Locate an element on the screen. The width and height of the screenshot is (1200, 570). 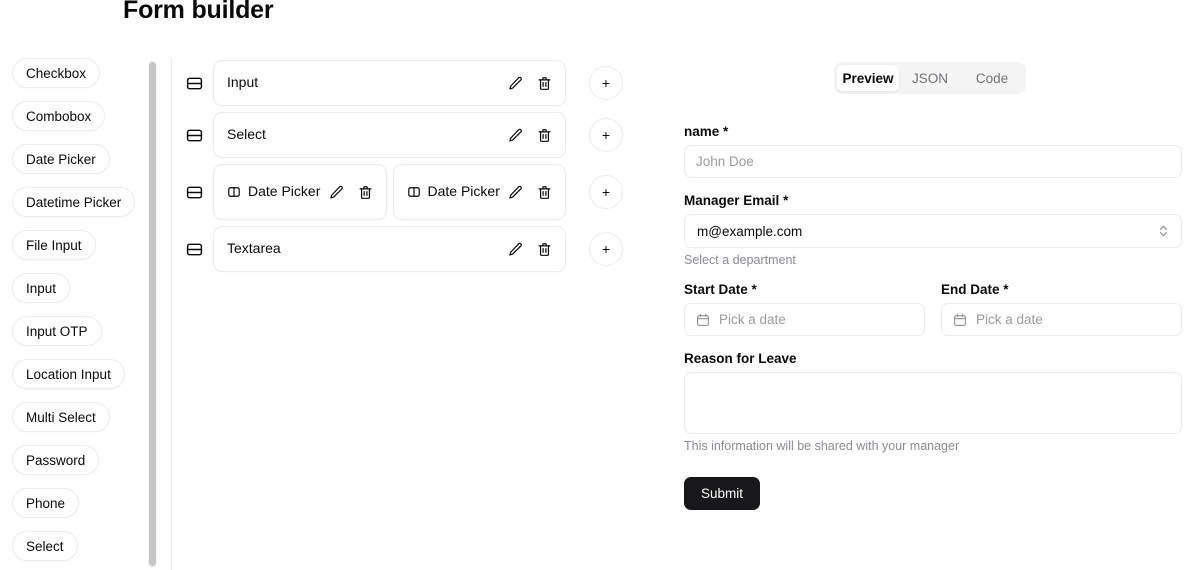
palette-item-label: Checkbox is located at coordinates (56, 73).